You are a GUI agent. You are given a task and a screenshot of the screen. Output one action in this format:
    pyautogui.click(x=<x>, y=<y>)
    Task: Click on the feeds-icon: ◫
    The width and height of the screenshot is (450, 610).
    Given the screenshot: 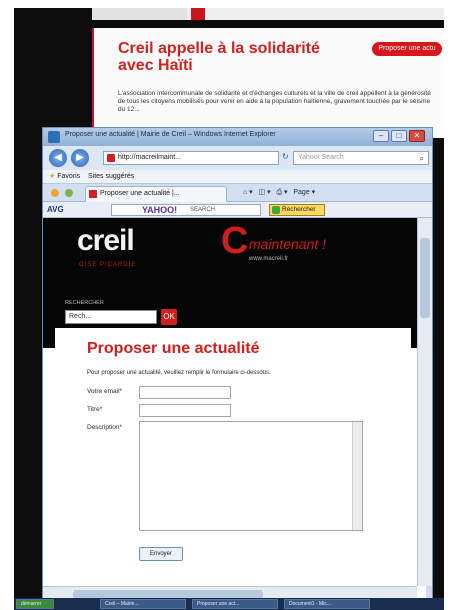 What is the action you would take?
    pyautogui.click(x=262, y=192)
    